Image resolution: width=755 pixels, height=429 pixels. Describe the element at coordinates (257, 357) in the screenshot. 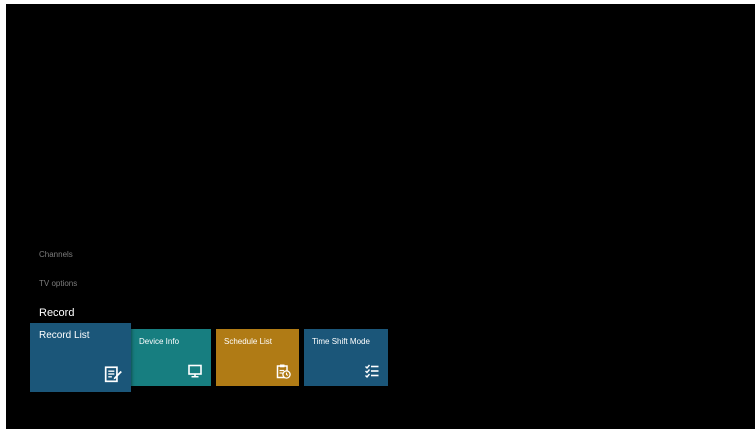

I see `card-schedule-list: Schedule List` at that location.